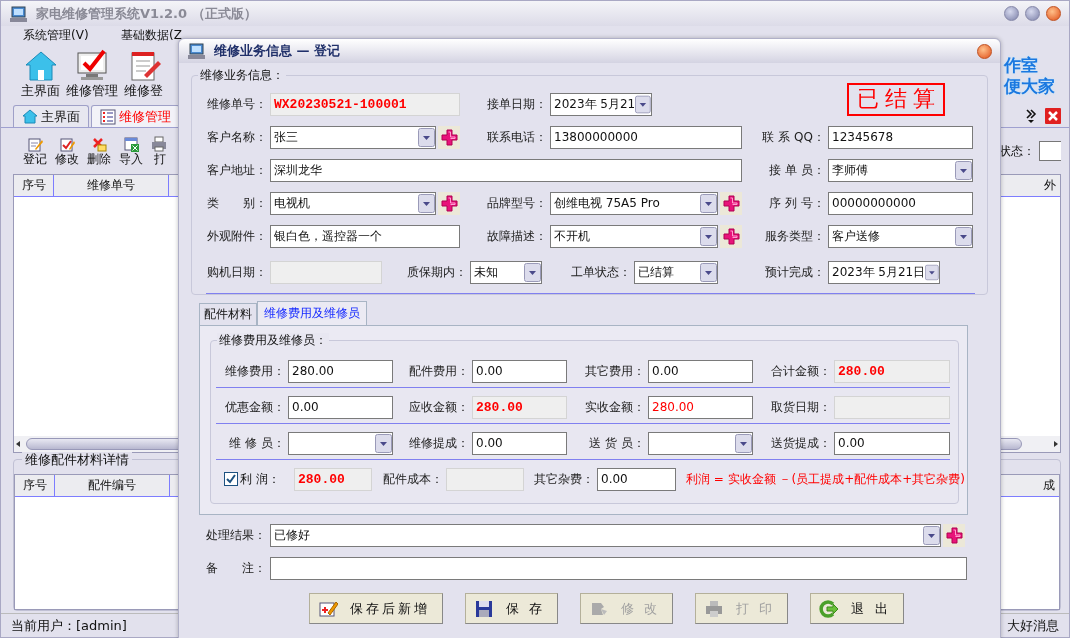 This screenshot has height=638, width=1070. I want to click on field-label: 处理结果：, so click(236, 535).